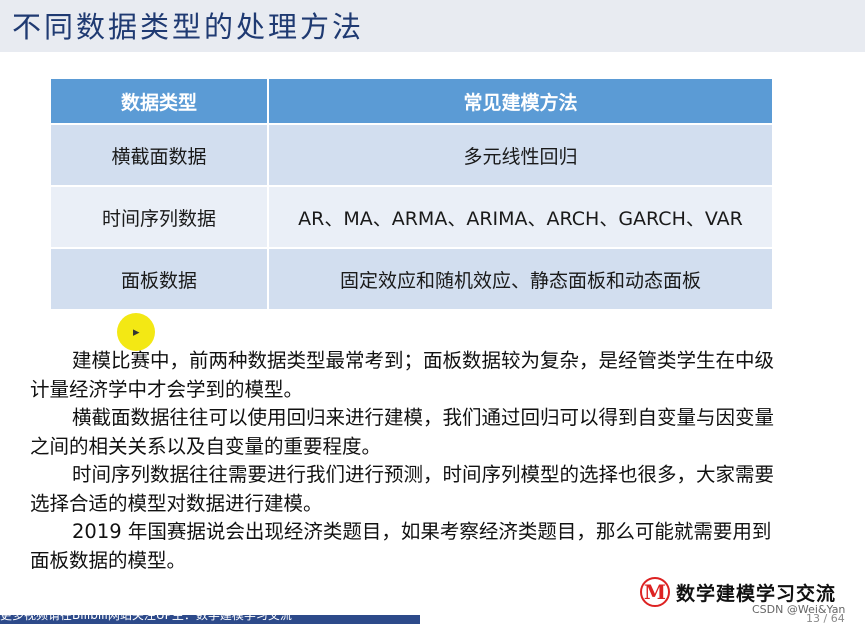 This screenshot has width=865, height=625. What do you see at coordinates (159, 101) in the screenshot?
I see `table-header-cell: 数据类型` at bounding box center [159, 101].